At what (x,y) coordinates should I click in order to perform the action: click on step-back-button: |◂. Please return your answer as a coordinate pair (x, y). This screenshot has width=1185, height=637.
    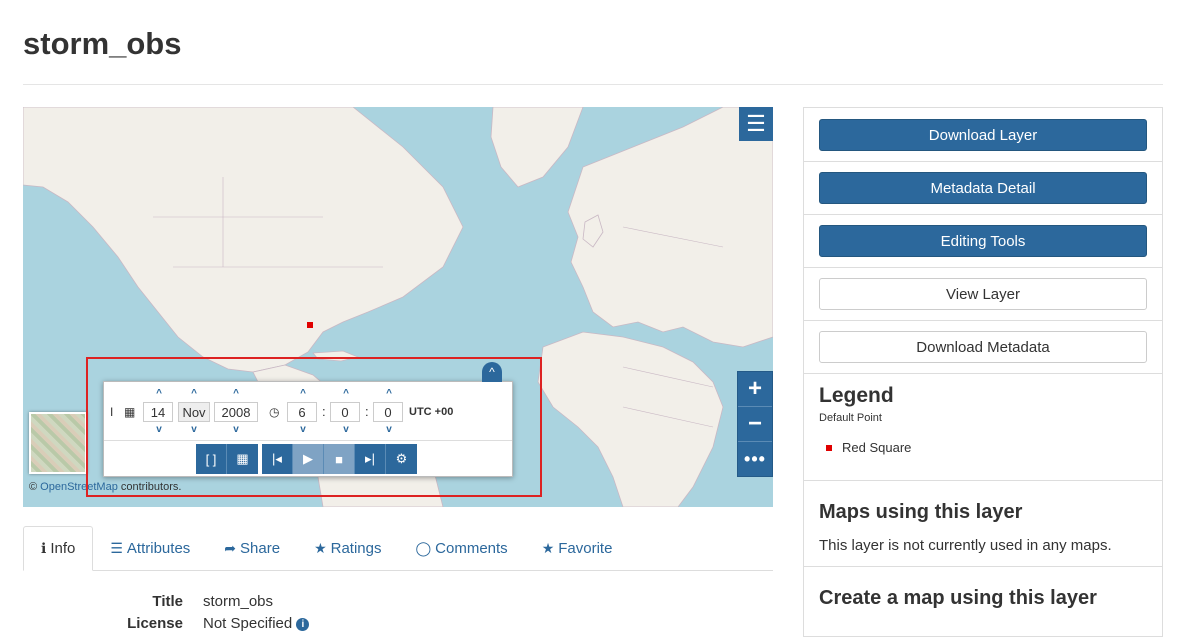
    Looking at the image, I should click on (277, 459).